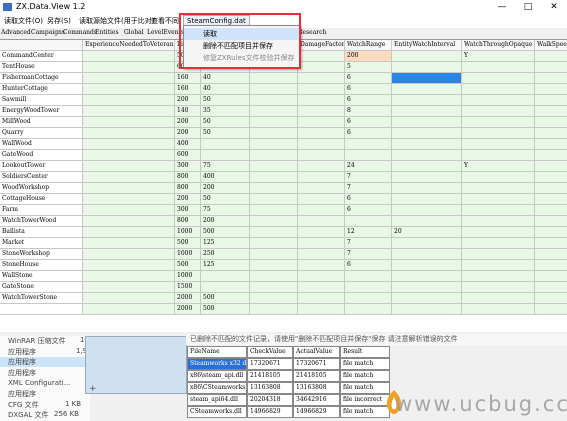 The height and width of the screenshot is (421, 567). I want to click on column-header: WalkSpeed, so click(551, 45).